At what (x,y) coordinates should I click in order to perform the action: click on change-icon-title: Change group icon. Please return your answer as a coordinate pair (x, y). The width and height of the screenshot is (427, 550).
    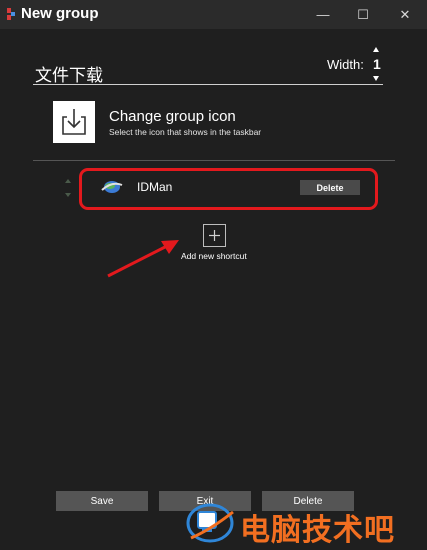
    Looking at the image, I should click on (172, 116).